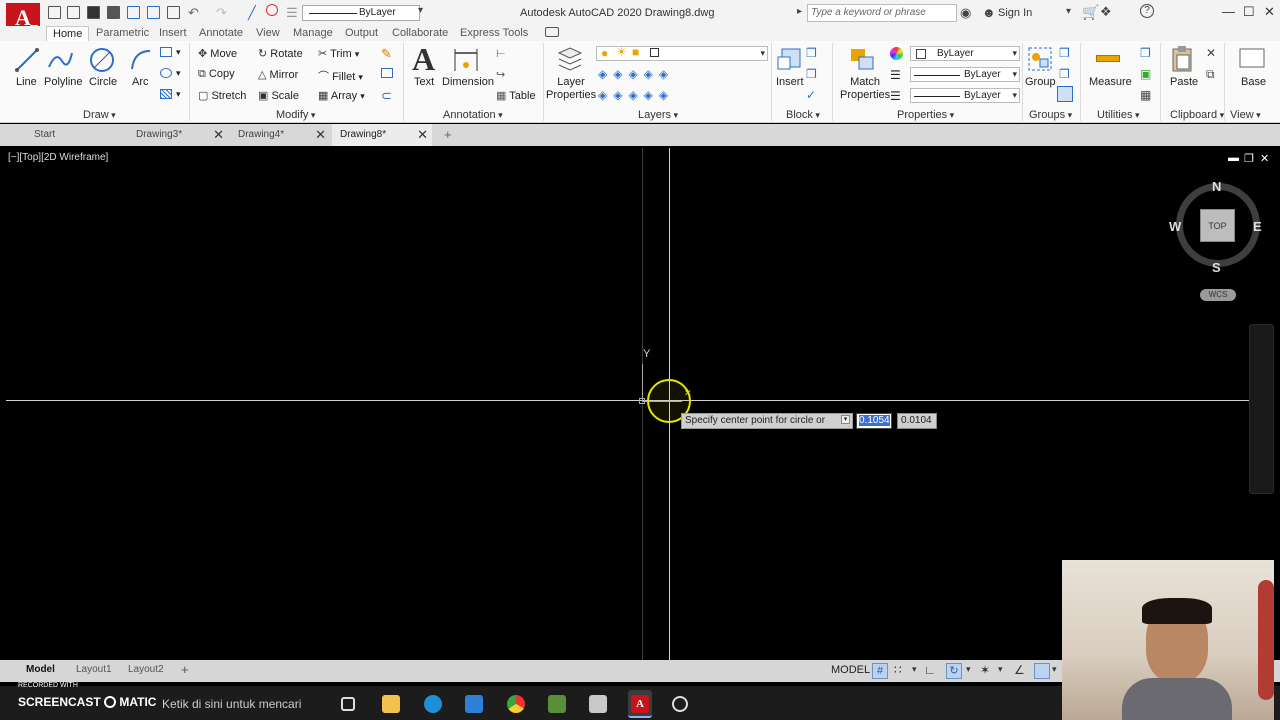 The image size is (1280, 720). I want to click on object-snap-tracking-icon: ∠, so click(1019, 670).